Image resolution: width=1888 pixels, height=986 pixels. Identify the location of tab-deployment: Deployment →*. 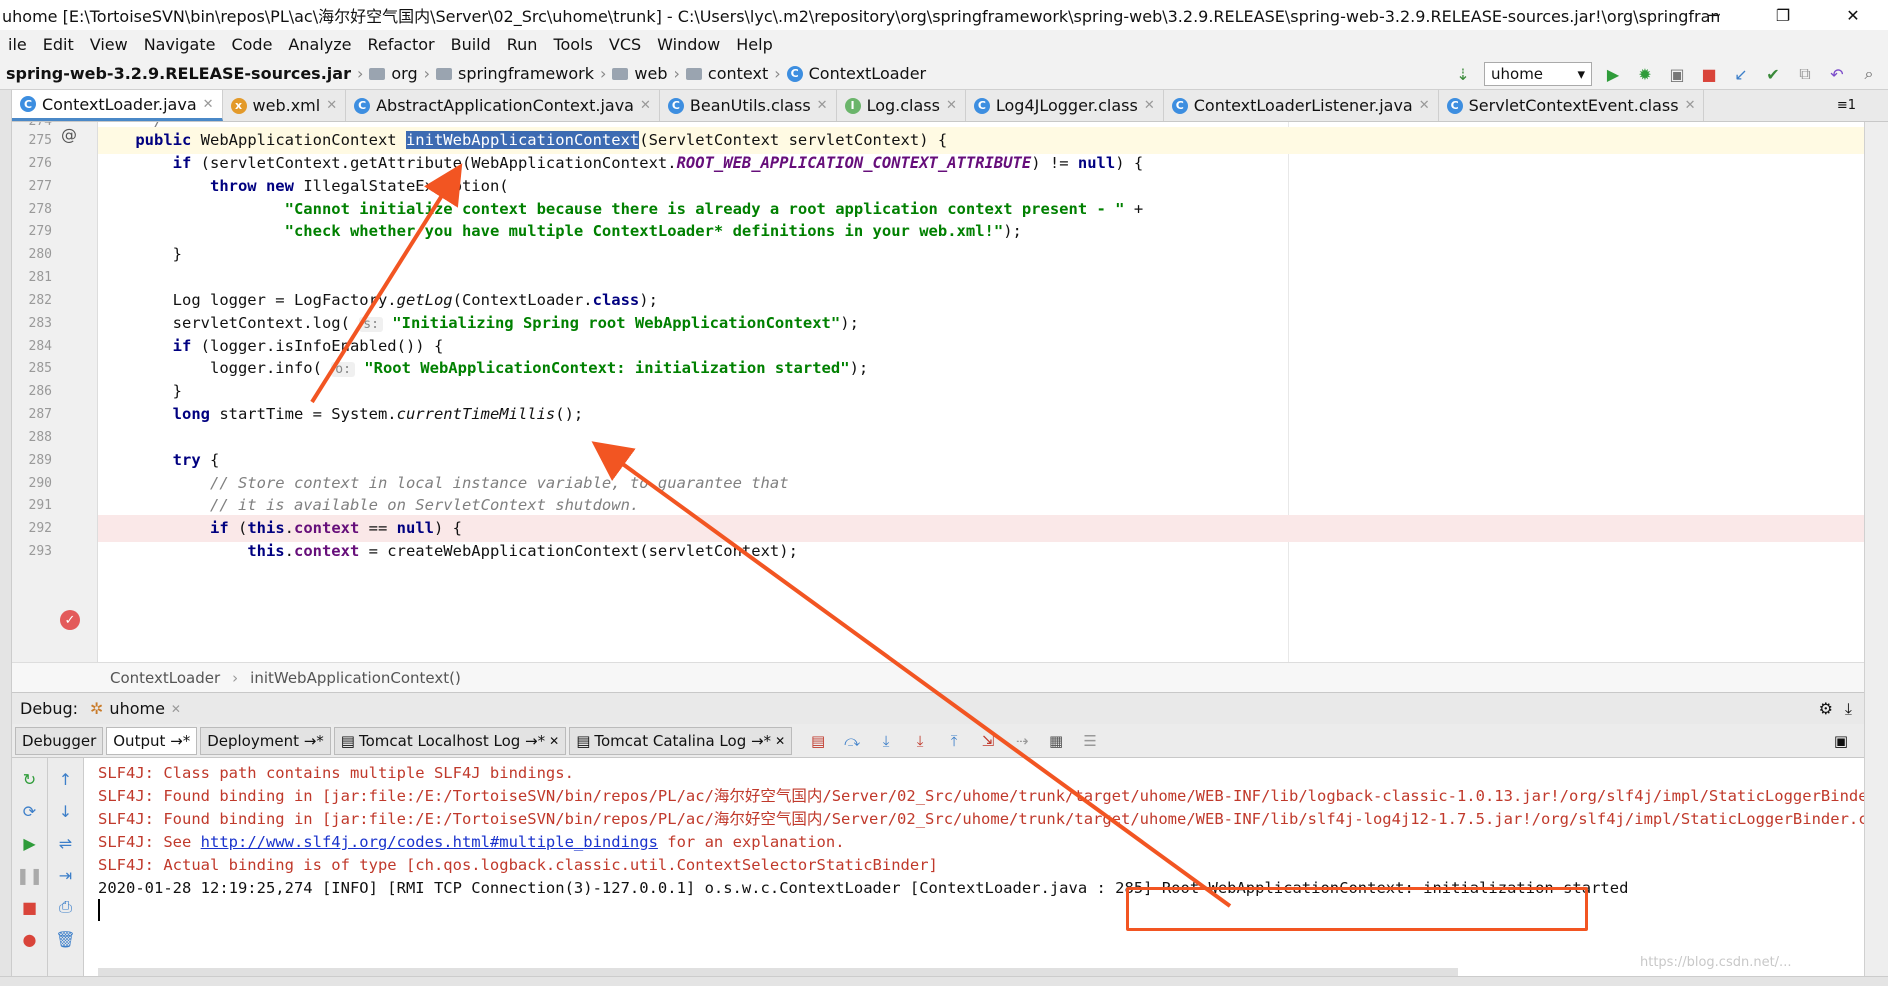
(265, 740).